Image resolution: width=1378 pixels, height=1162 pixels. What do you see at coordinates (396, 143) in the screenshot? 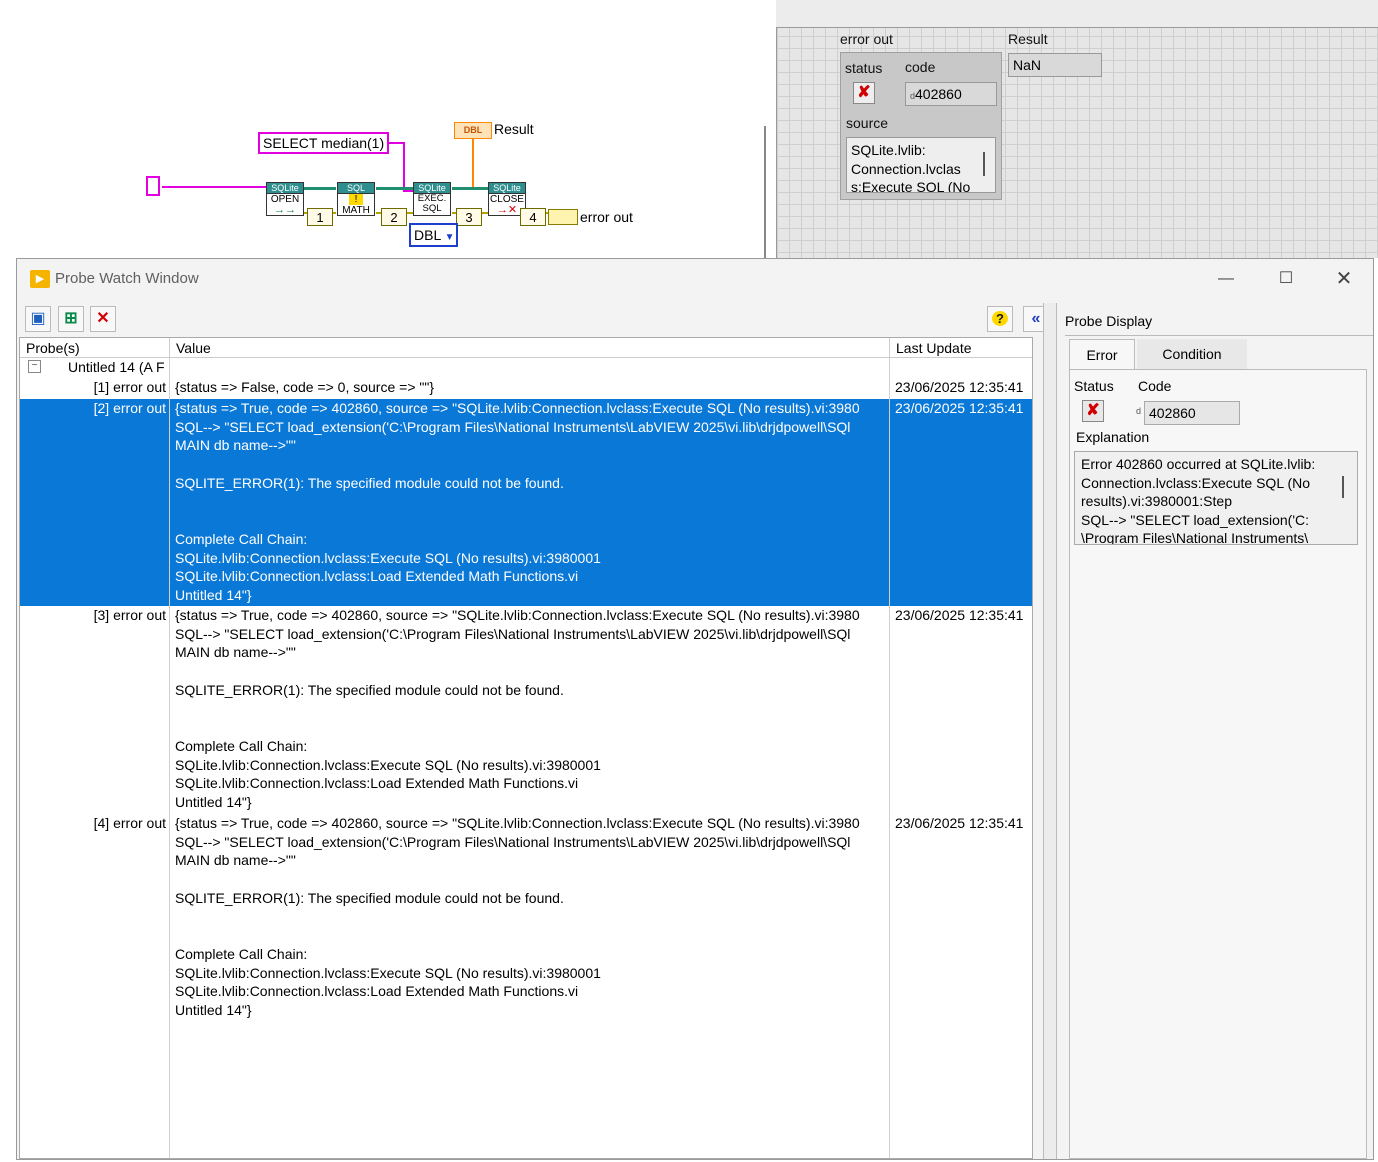
I see `sql-wire` at bounding box center [396, 143].